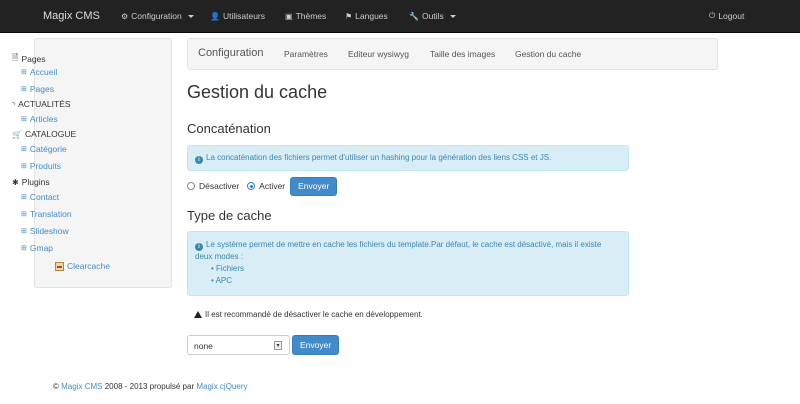 The image size is (800, 404). I want to click on cart-icon: 🛒, so click(17, 134).